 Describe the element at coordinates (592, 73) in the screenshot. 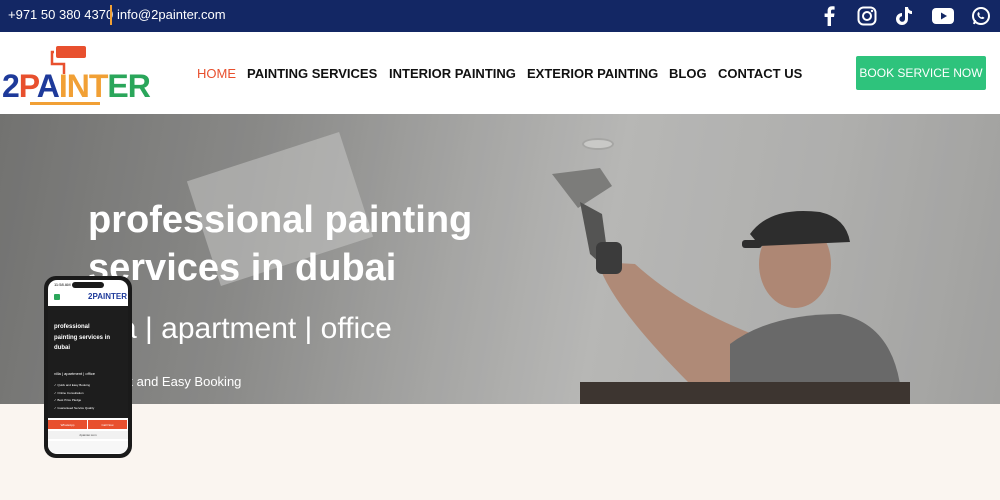

I see `nav-item-exterior-painting: EXTERIOR PAINTING` at that location.